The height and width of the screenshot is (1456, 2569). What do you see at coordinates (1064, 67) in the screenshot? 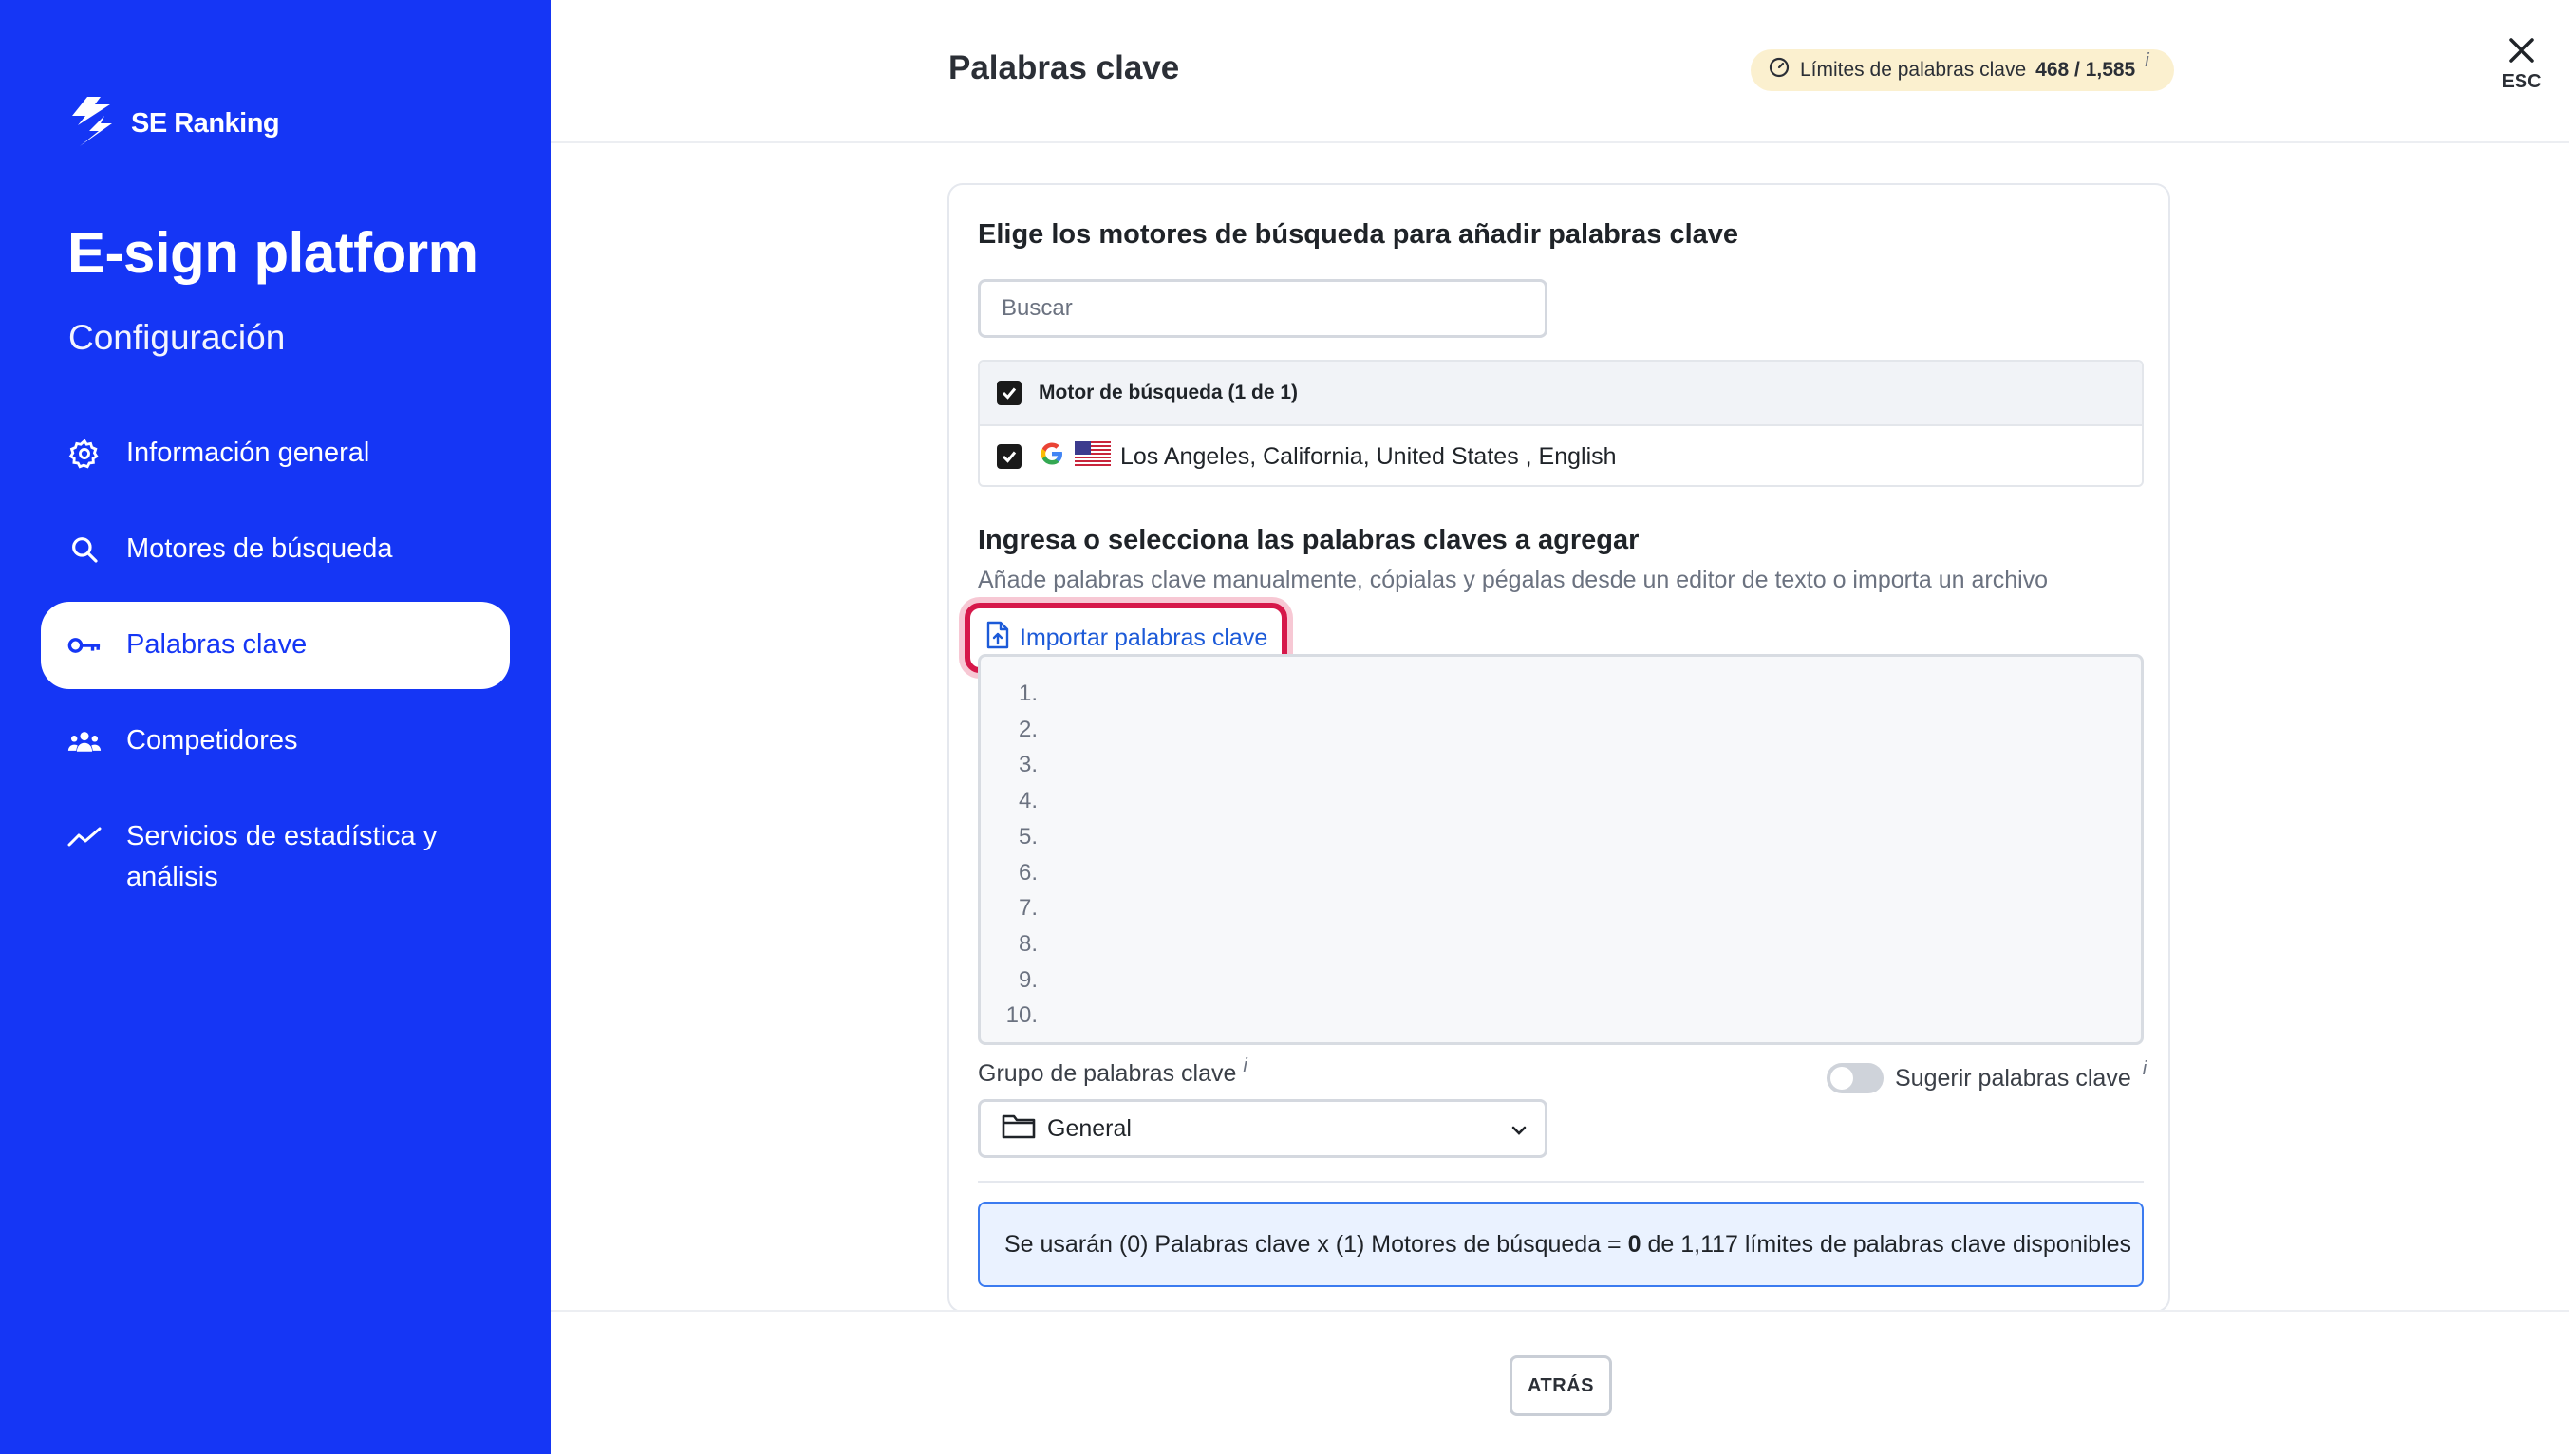
I see `page-title: Palabras clave` at bounding box center [1064, 67].